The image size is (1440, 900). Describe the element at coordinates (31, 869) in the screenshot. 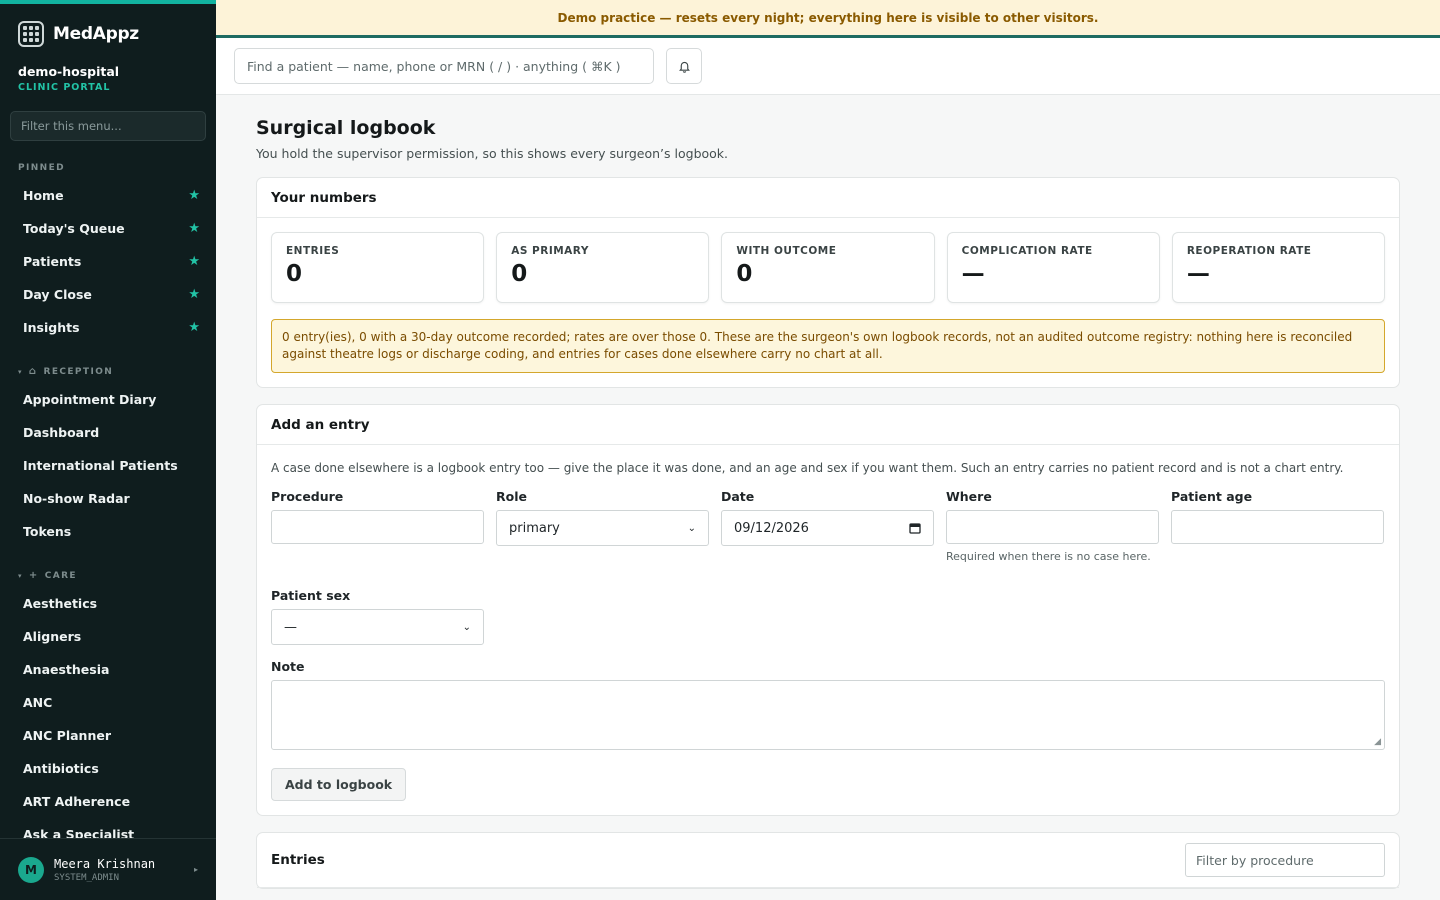

I see `avatar: M` at that location.